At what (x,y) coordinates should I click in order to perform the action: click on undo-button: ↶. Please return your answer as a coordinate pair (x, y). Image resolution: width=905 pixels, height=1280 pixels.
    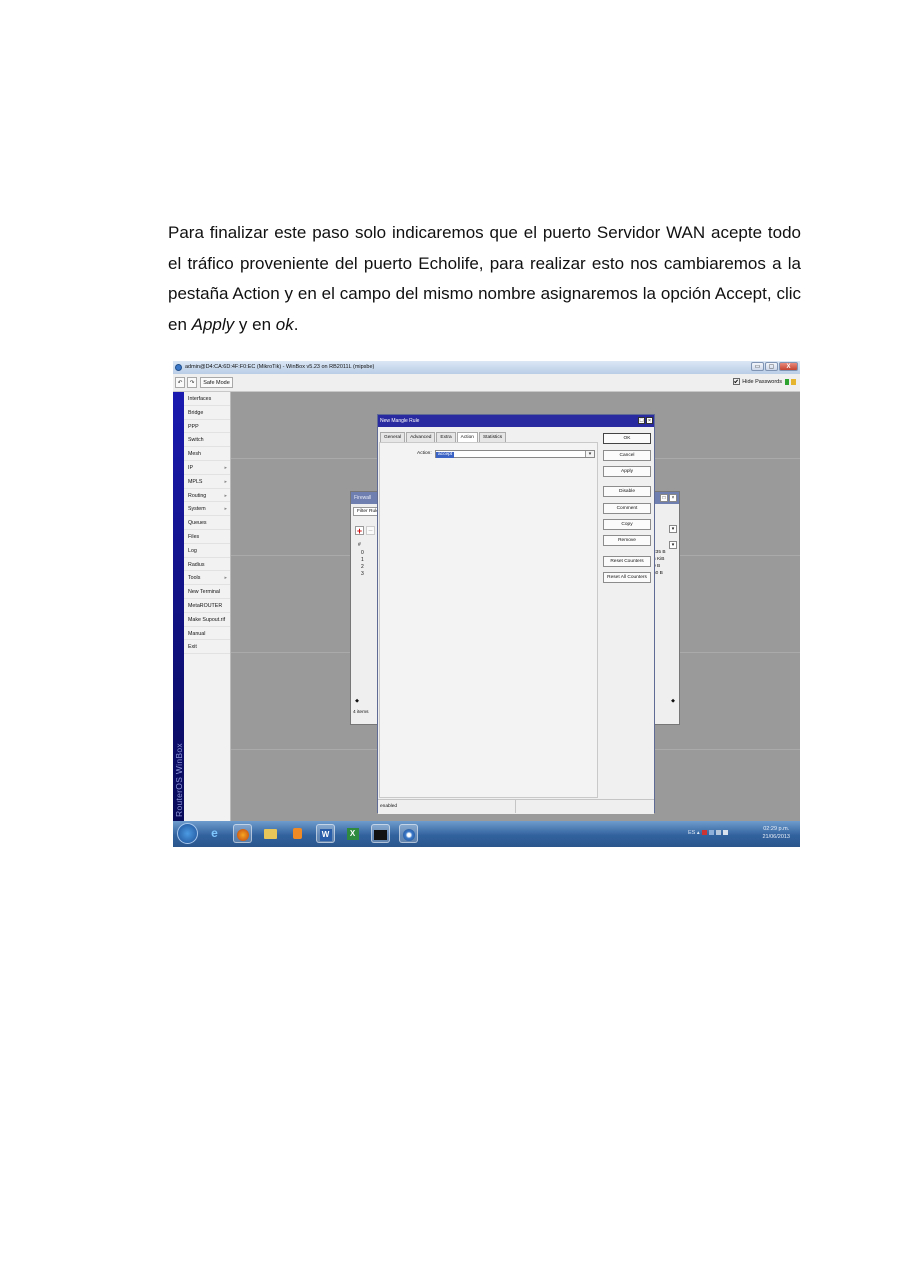
    Looking at the image, I should click on (180, 382).